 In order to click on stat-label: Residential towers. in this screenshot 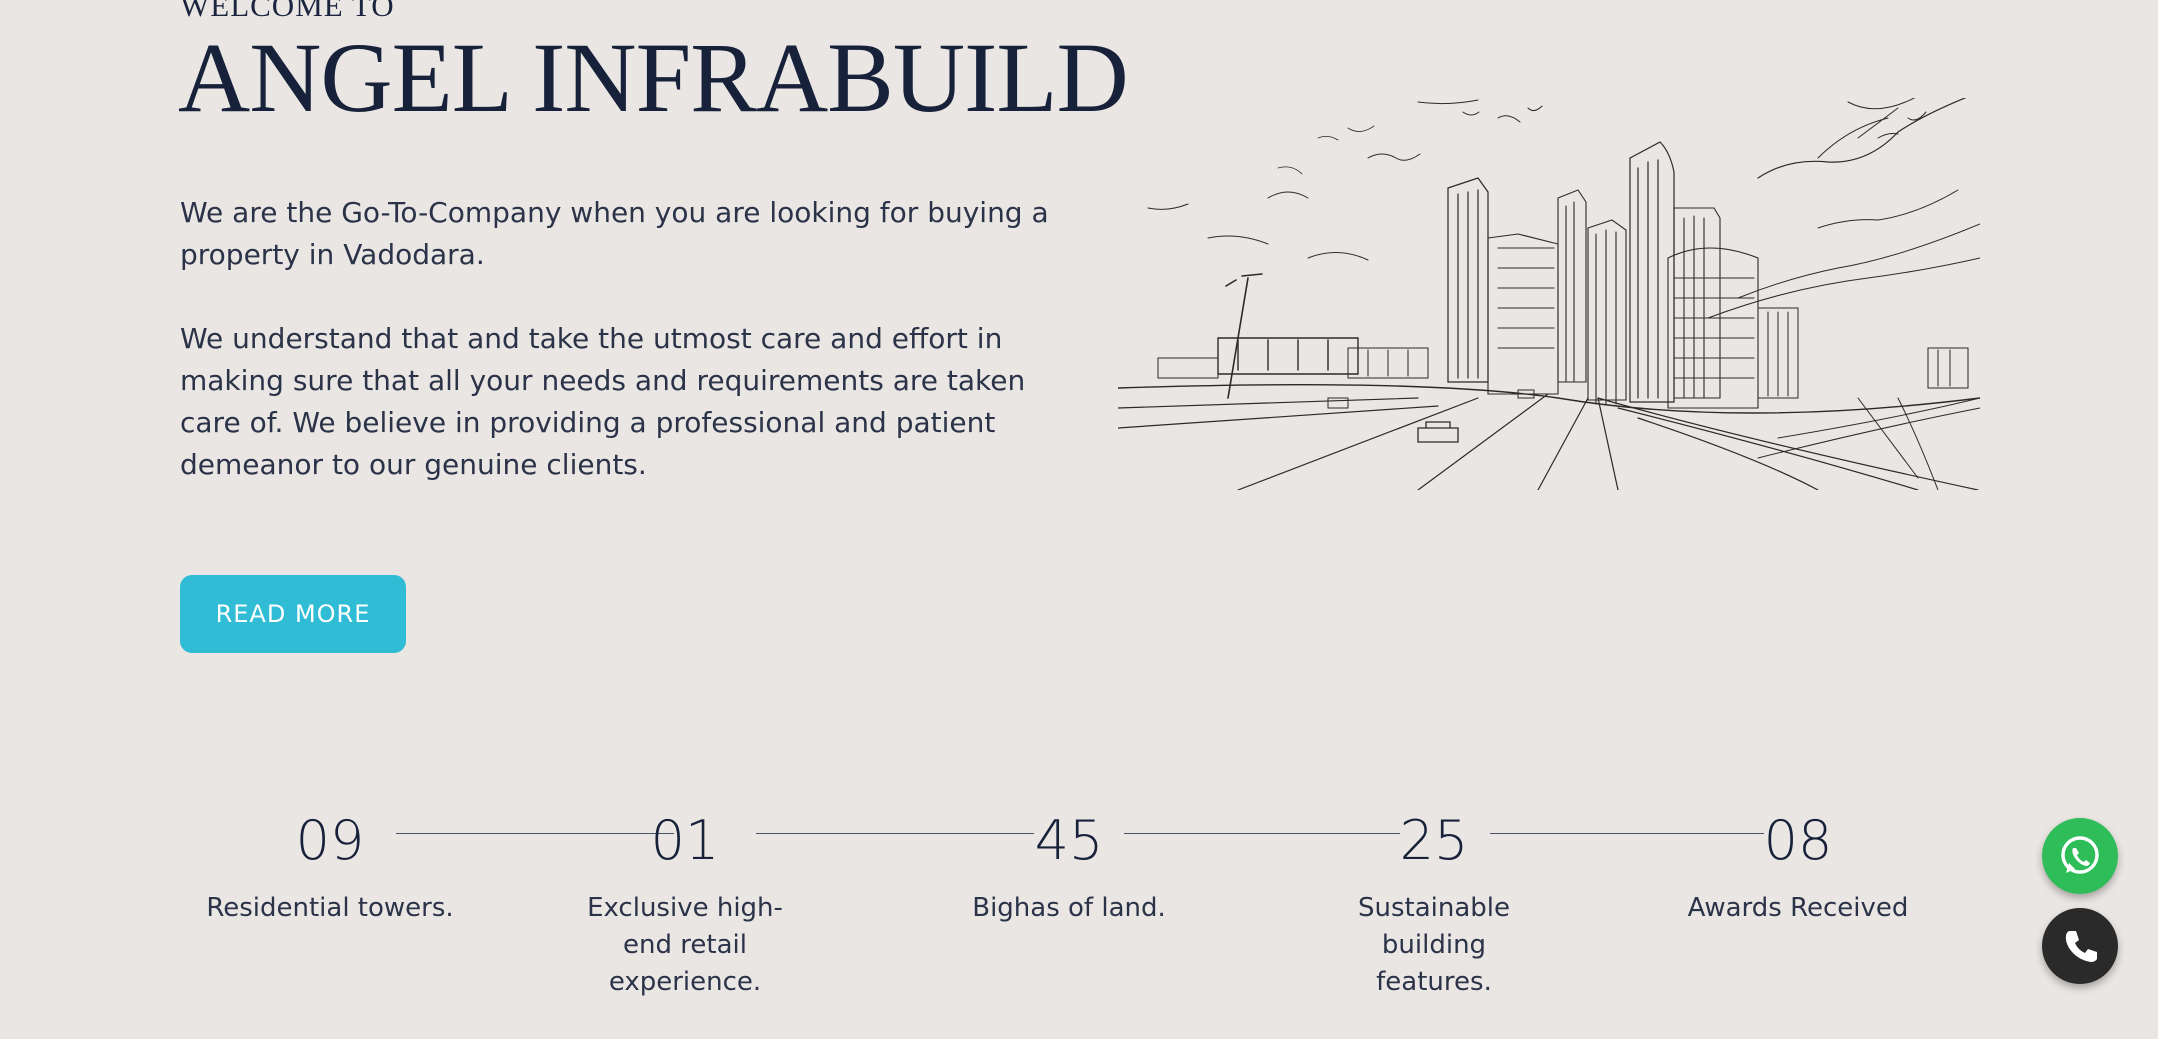, I will do `click(330, 908)`.